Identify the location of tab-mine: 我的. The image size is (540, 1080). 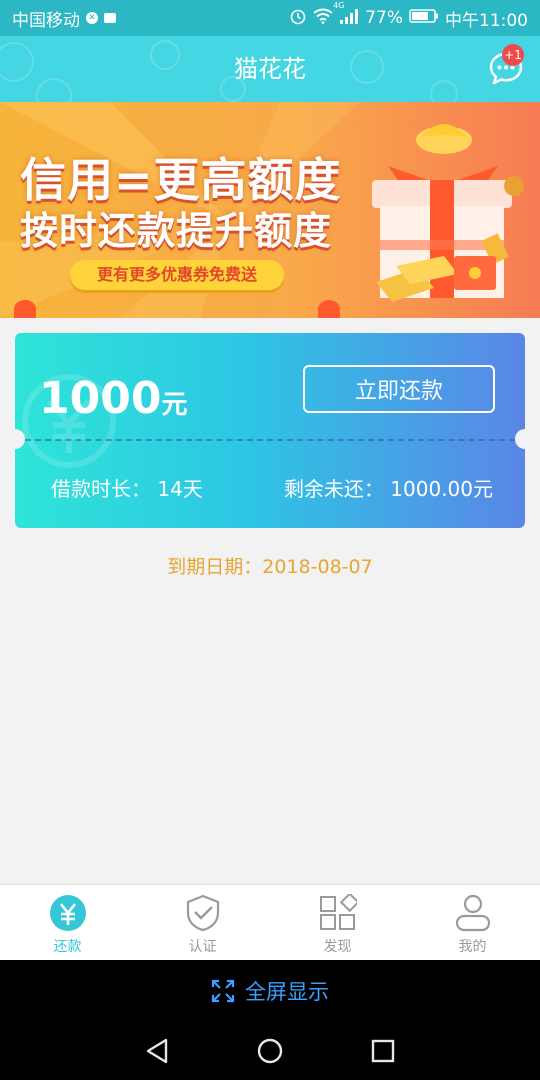
(472, 922).